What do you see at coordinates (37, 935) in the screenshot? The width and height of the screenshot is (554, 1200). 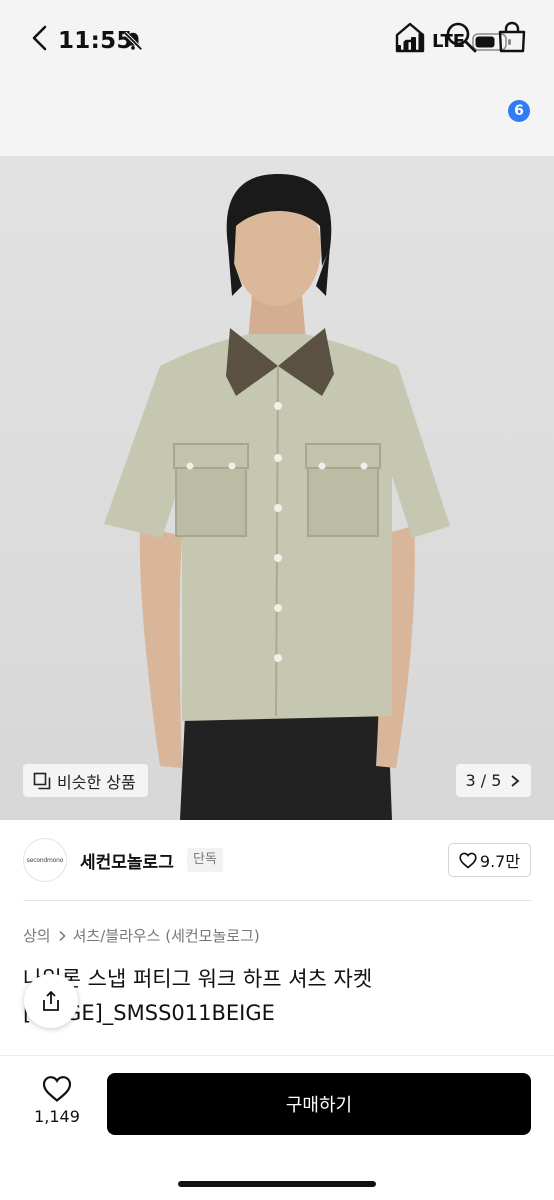 I see `breadcrumb-item: 상의` at bounding box center [37, 935].